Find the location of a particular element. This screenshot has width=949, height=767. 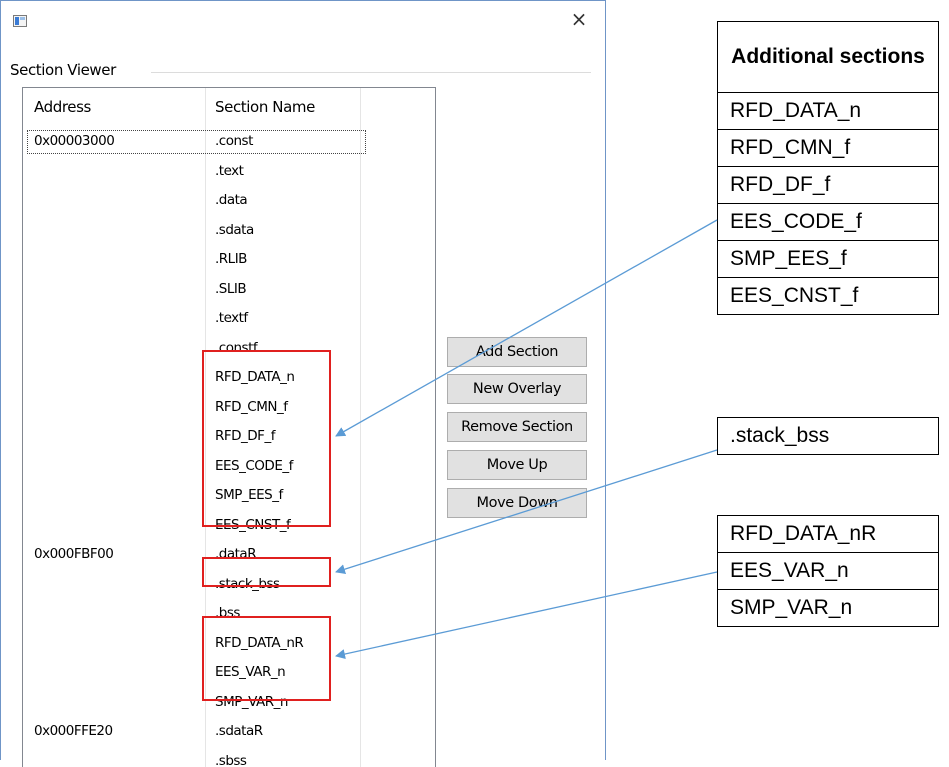

arrow-ram is located at coordinates (526, 614).